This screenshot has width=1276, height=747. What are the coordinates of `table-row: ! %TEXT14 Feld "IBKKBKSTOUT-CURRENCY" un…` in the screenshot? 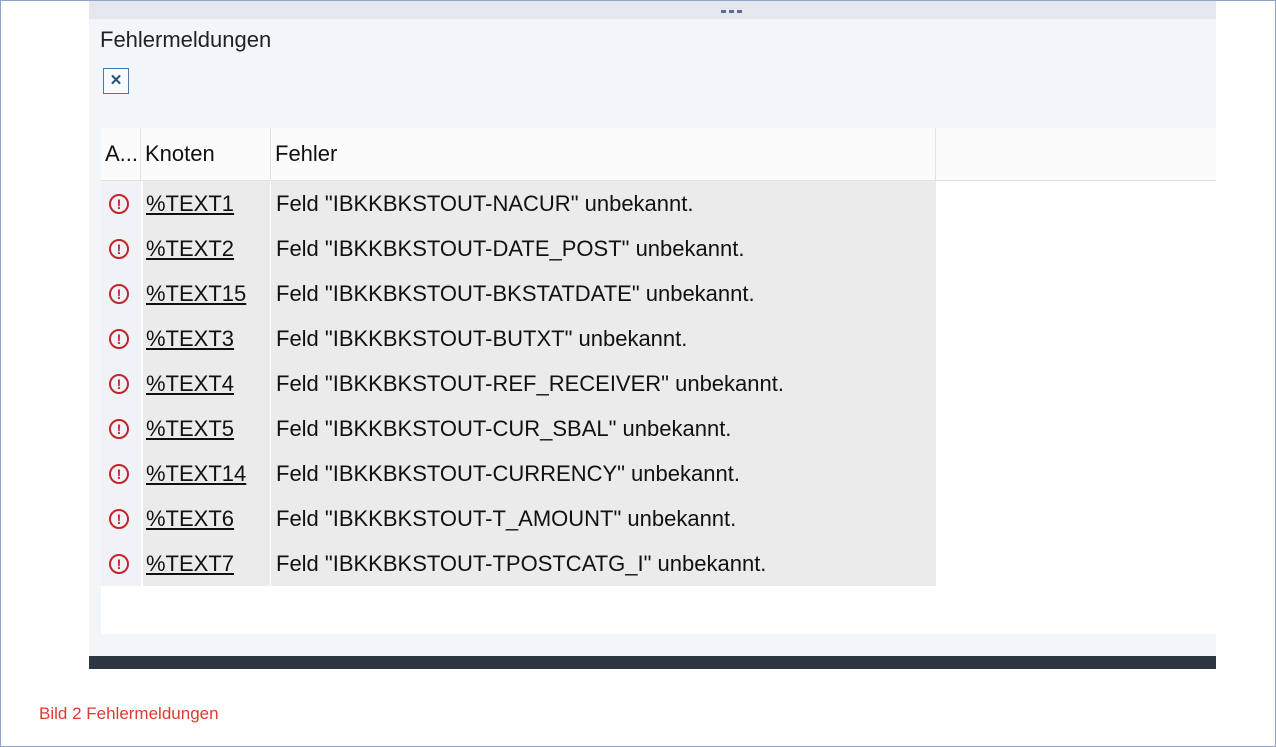 It's located at (518, 474).